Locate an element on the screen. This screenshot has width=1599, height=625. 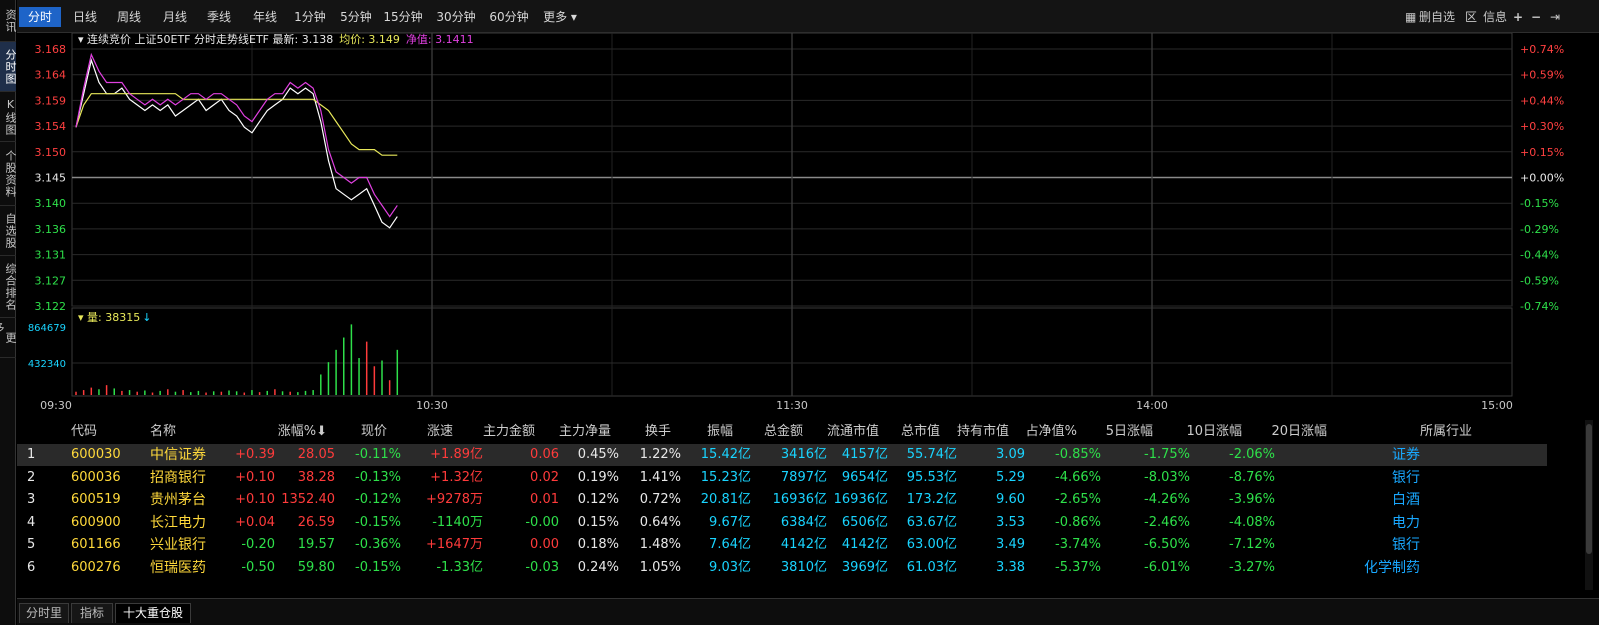
period-tab-0: 分时 is located at coordinates (40, 17).